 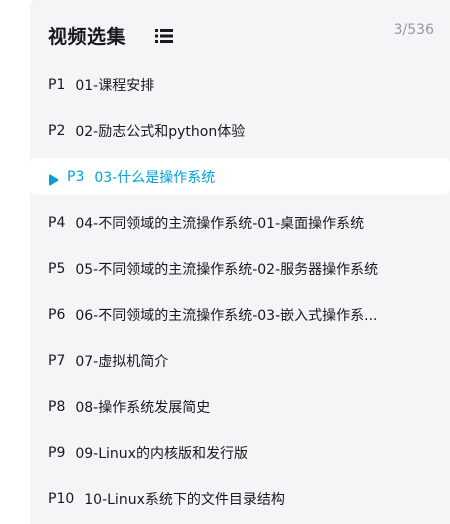 What do you see at coordinates (122, 361) in the screenshot?
I see `episode-title: 07-虚拟机简介` at bounding box center [122, 361].